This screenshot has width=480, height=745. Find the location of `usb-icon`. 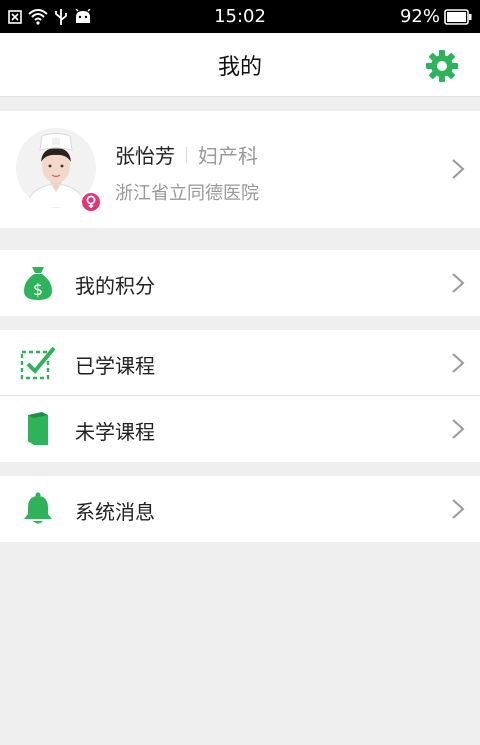

usb-icon is located at coordinates (61, 17).